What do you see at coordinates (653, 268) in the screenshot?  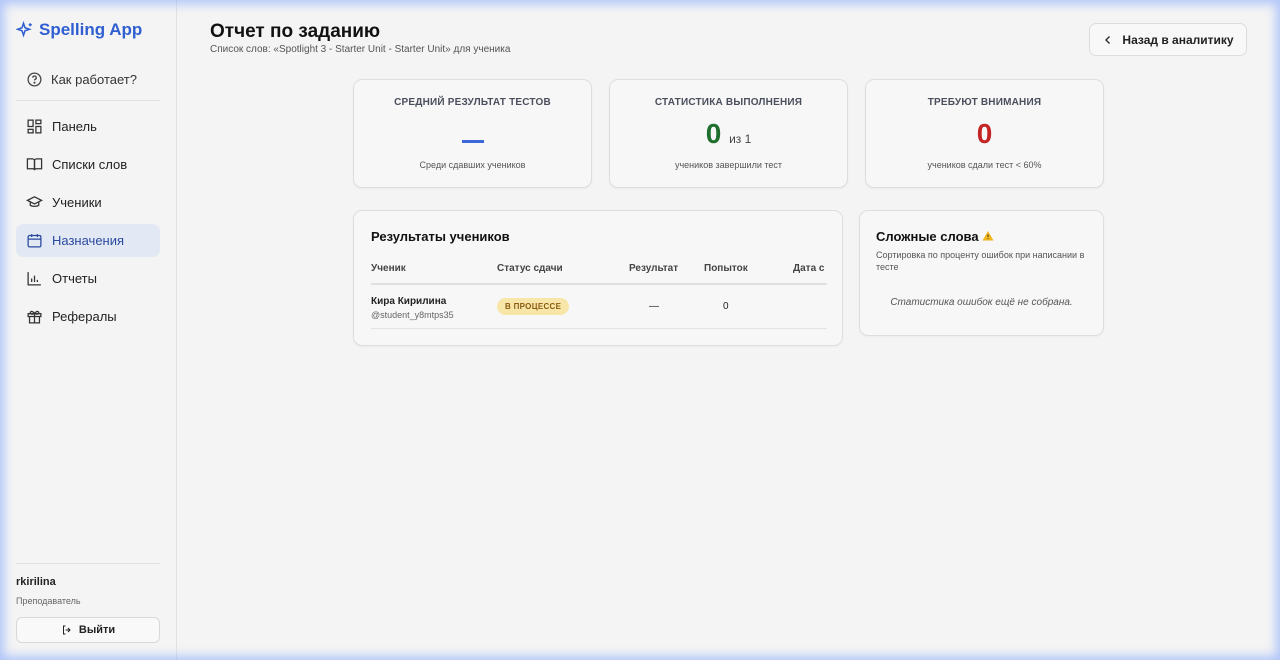 I see `col-result: Результат` at bounding box center [653, 268].